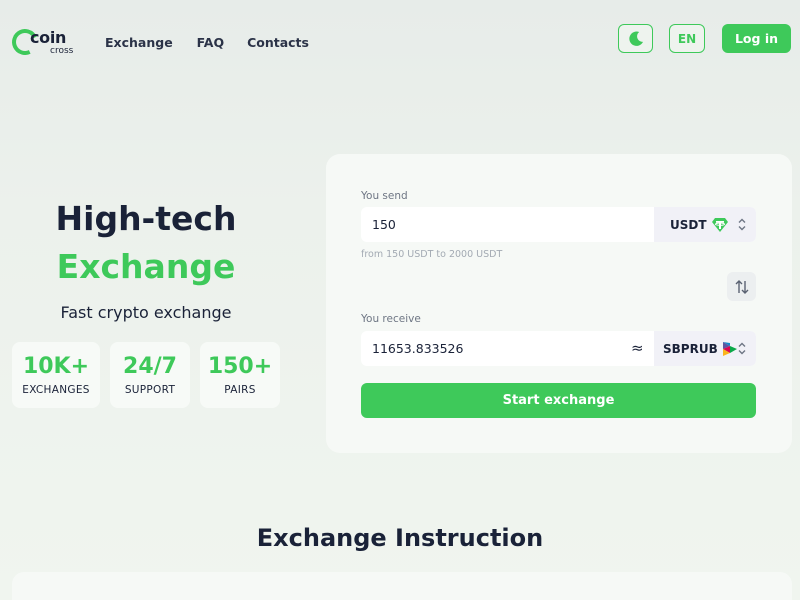  Describe the element at coordinates (278, 43) in the screenshot. I see `nav-contacts-link: Contacts` at that location.